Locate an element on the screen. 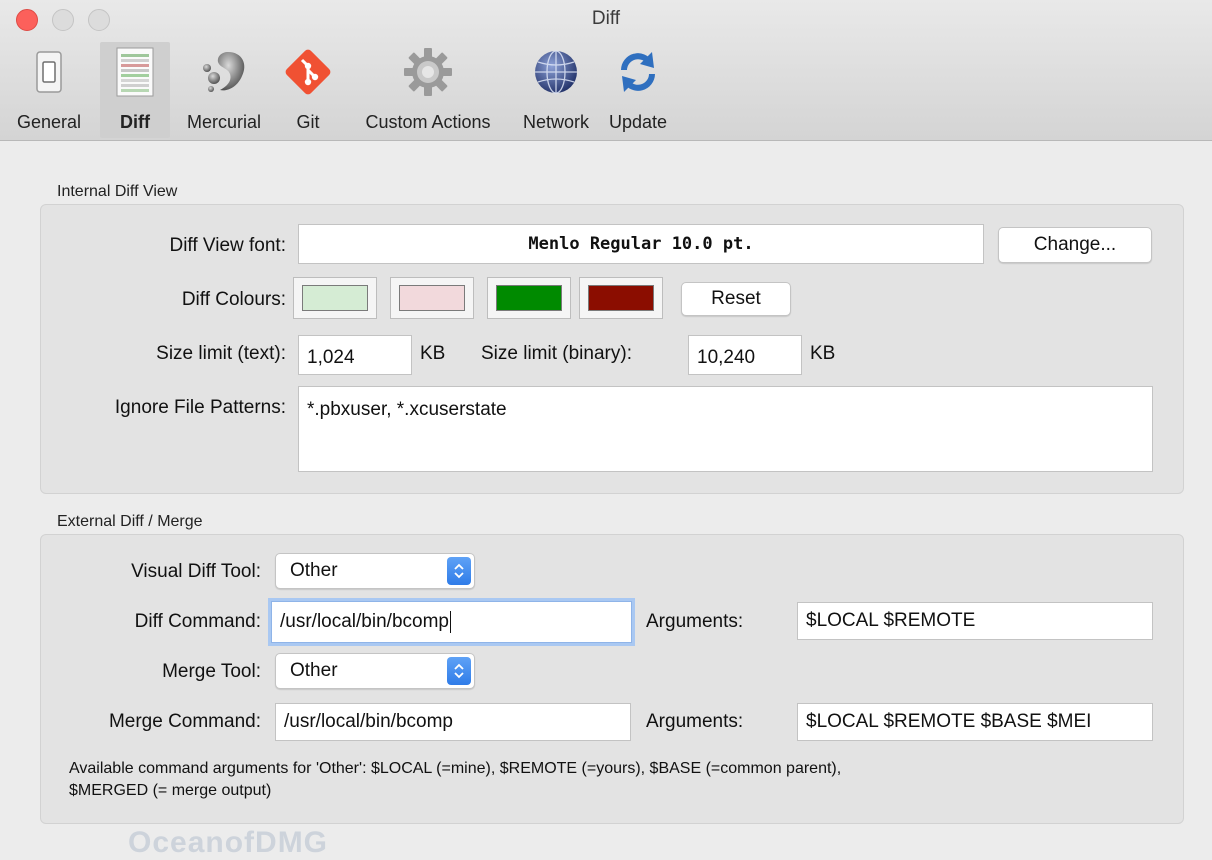 The height and width of the screenshot is (860, 1212). diff-arguments-input: $LOCAL $REMOTE is located at coordinates (975, 621).